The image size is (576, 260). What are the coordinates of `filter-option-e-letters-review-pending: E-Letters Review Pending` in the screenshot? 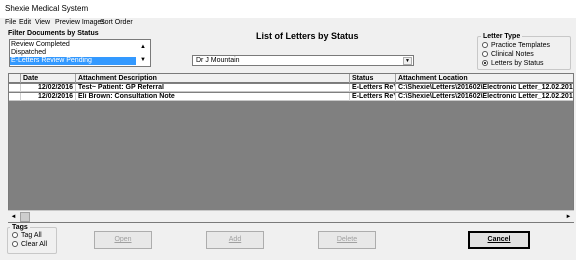 It's located at (73, 61).